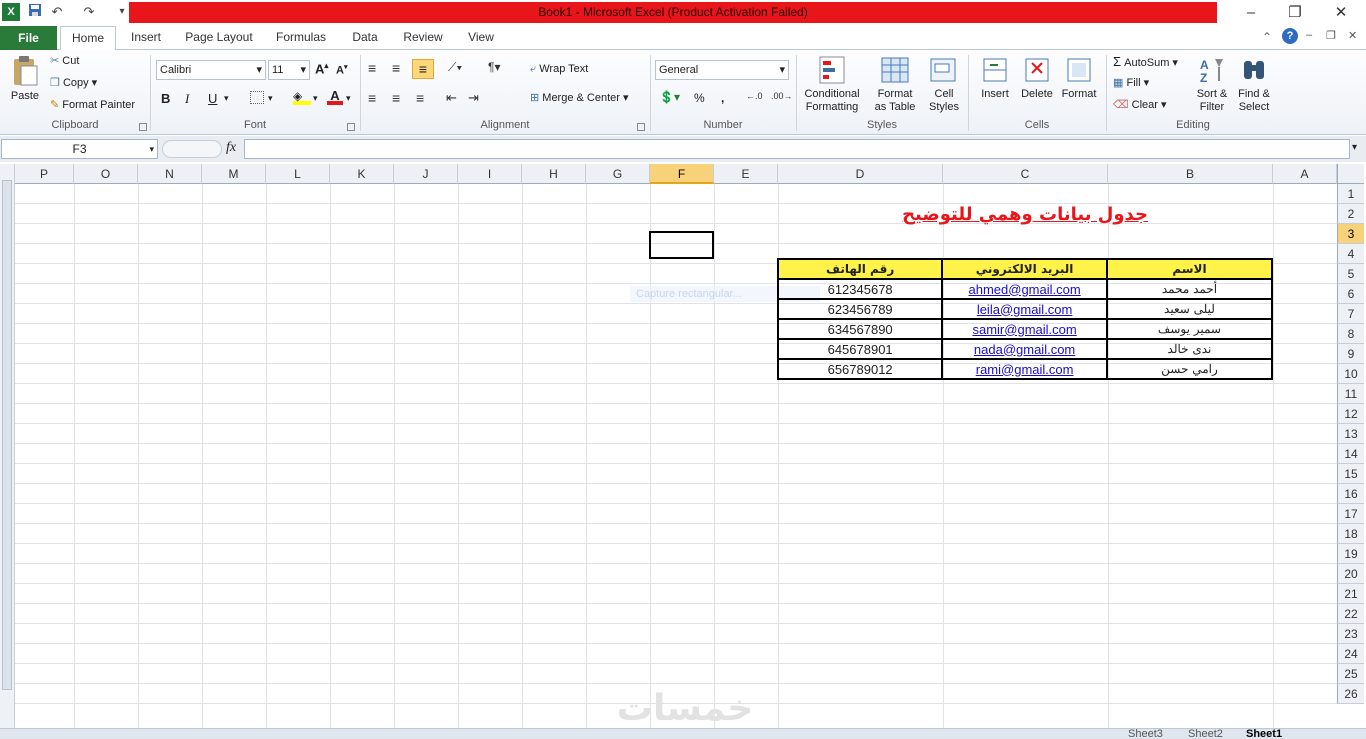 The image size is (1366, 739). Describe the element at coordinates (1267, 37) in the screenshot. I see `minimize-ribbon-icon: ⌃` at that location.